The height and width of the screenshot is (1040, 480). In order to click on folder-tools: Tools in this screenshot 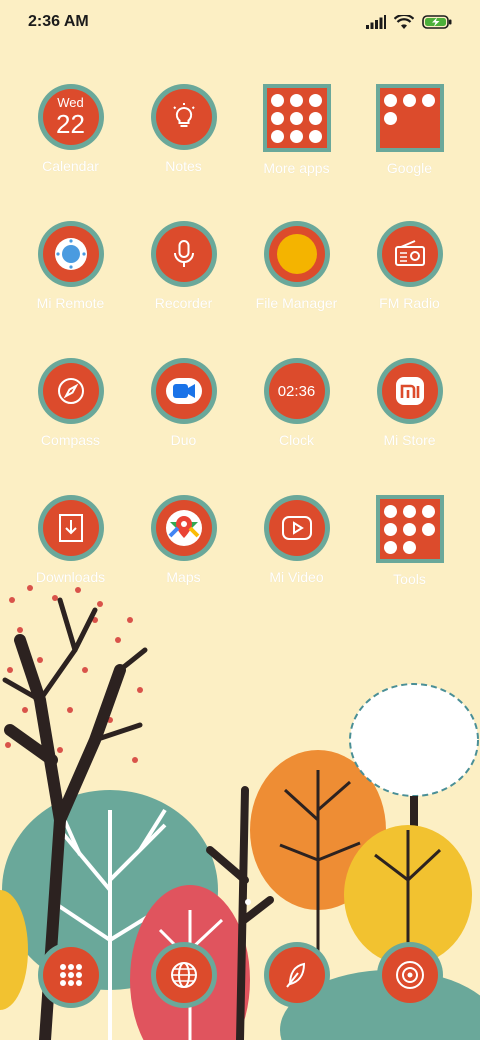, I will do `click(409, 563)`.